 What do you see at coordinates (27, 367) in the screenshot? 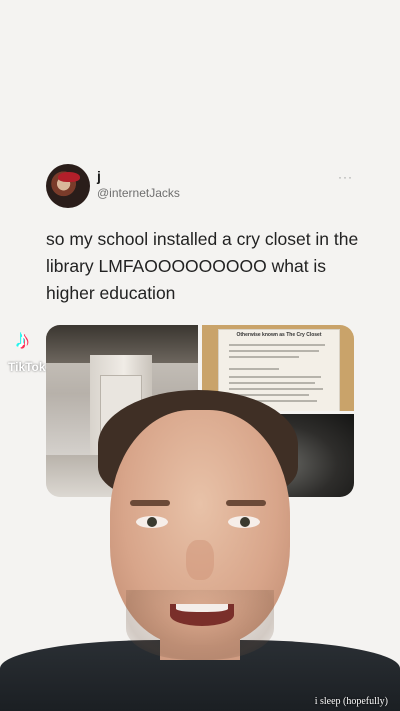
I see `tiktok-watermark: TikTok` at bounding box center [27, 367].